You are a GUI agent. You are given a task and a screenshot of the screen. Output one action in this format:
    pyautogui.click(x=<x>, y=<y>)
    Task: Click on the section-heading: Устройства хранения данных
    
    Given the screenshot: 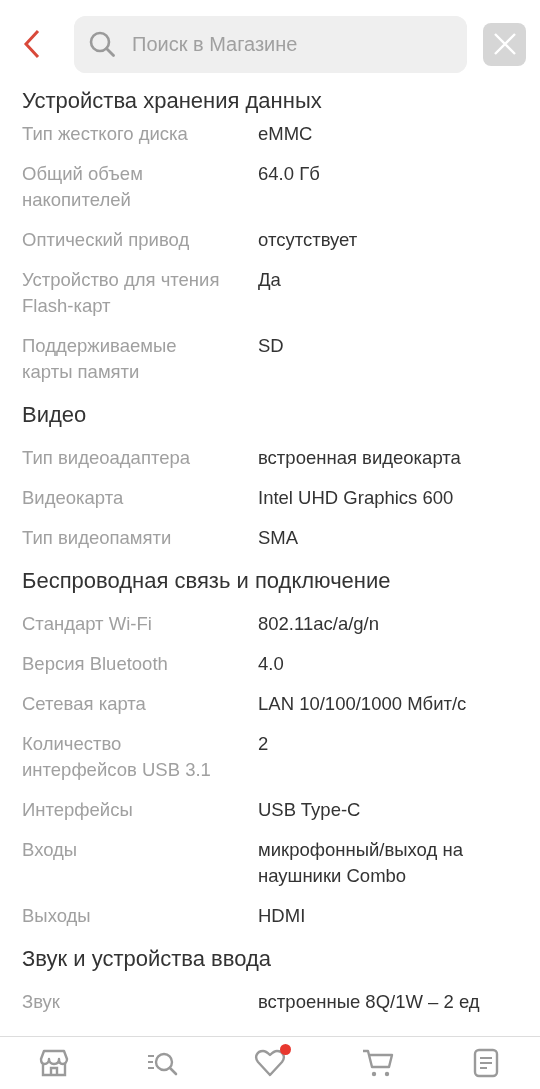 What is the action you would take?
    pyautogui.click(x=172, y=101)
    